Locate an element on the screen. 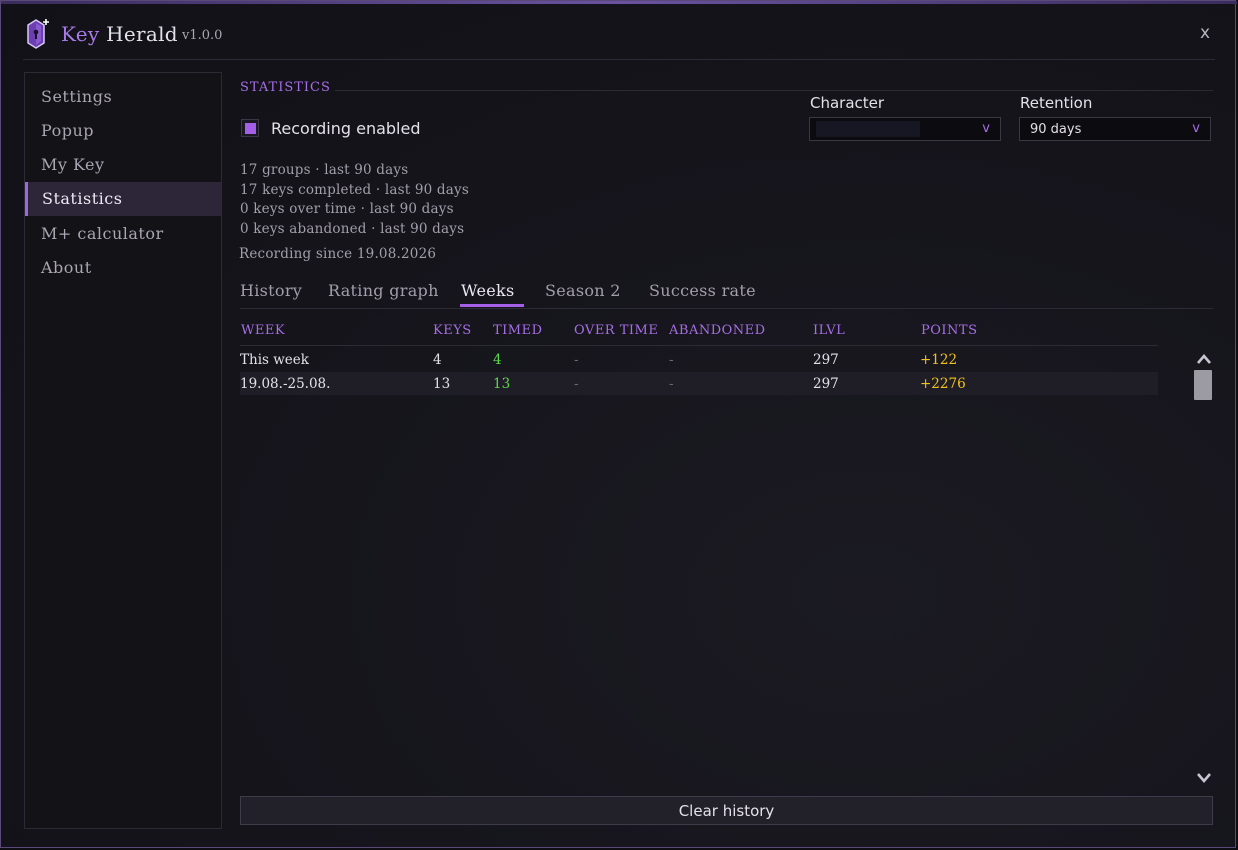  active-tab-indicator is located at coordinates (492, 305).